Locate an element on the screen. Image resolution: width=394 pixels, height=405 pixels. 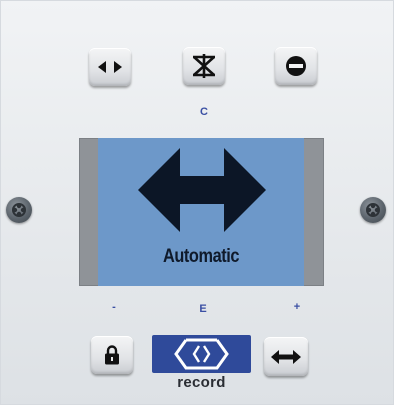
record-logo-icon is located at coordinates (201, 354).